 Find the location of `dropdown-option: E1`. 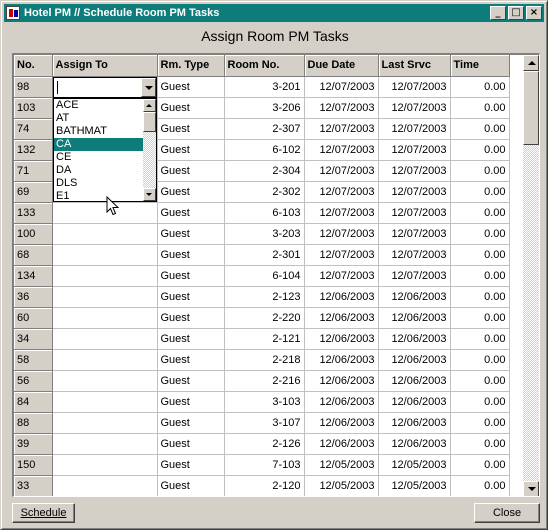

dropdown-option: E1 is located at coordinates (99, 195).